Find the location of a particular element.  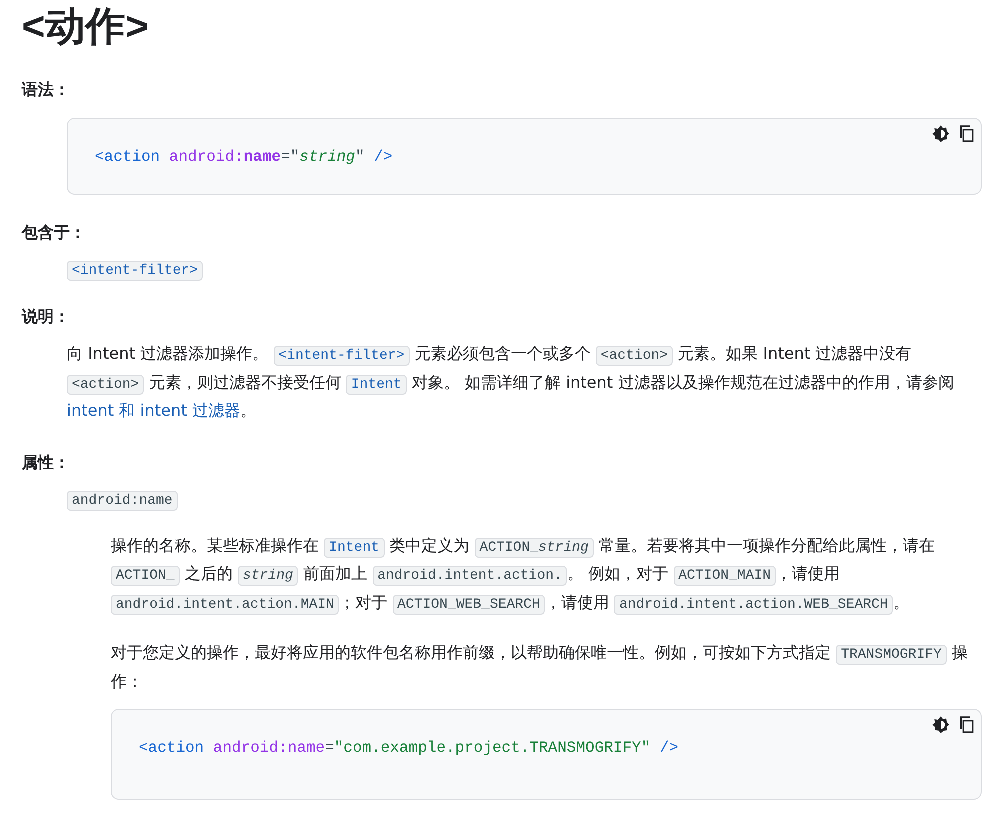

code-block: <action android:name="com.example.project.TRANSMOGRIFY" /> is located at coordinates (546, 754).